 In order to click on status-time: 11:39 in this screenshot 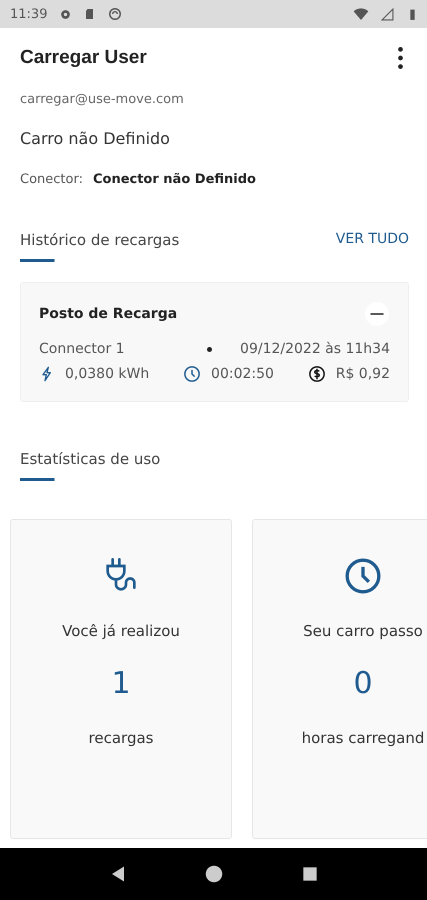, I will do `click(29, 14)`.